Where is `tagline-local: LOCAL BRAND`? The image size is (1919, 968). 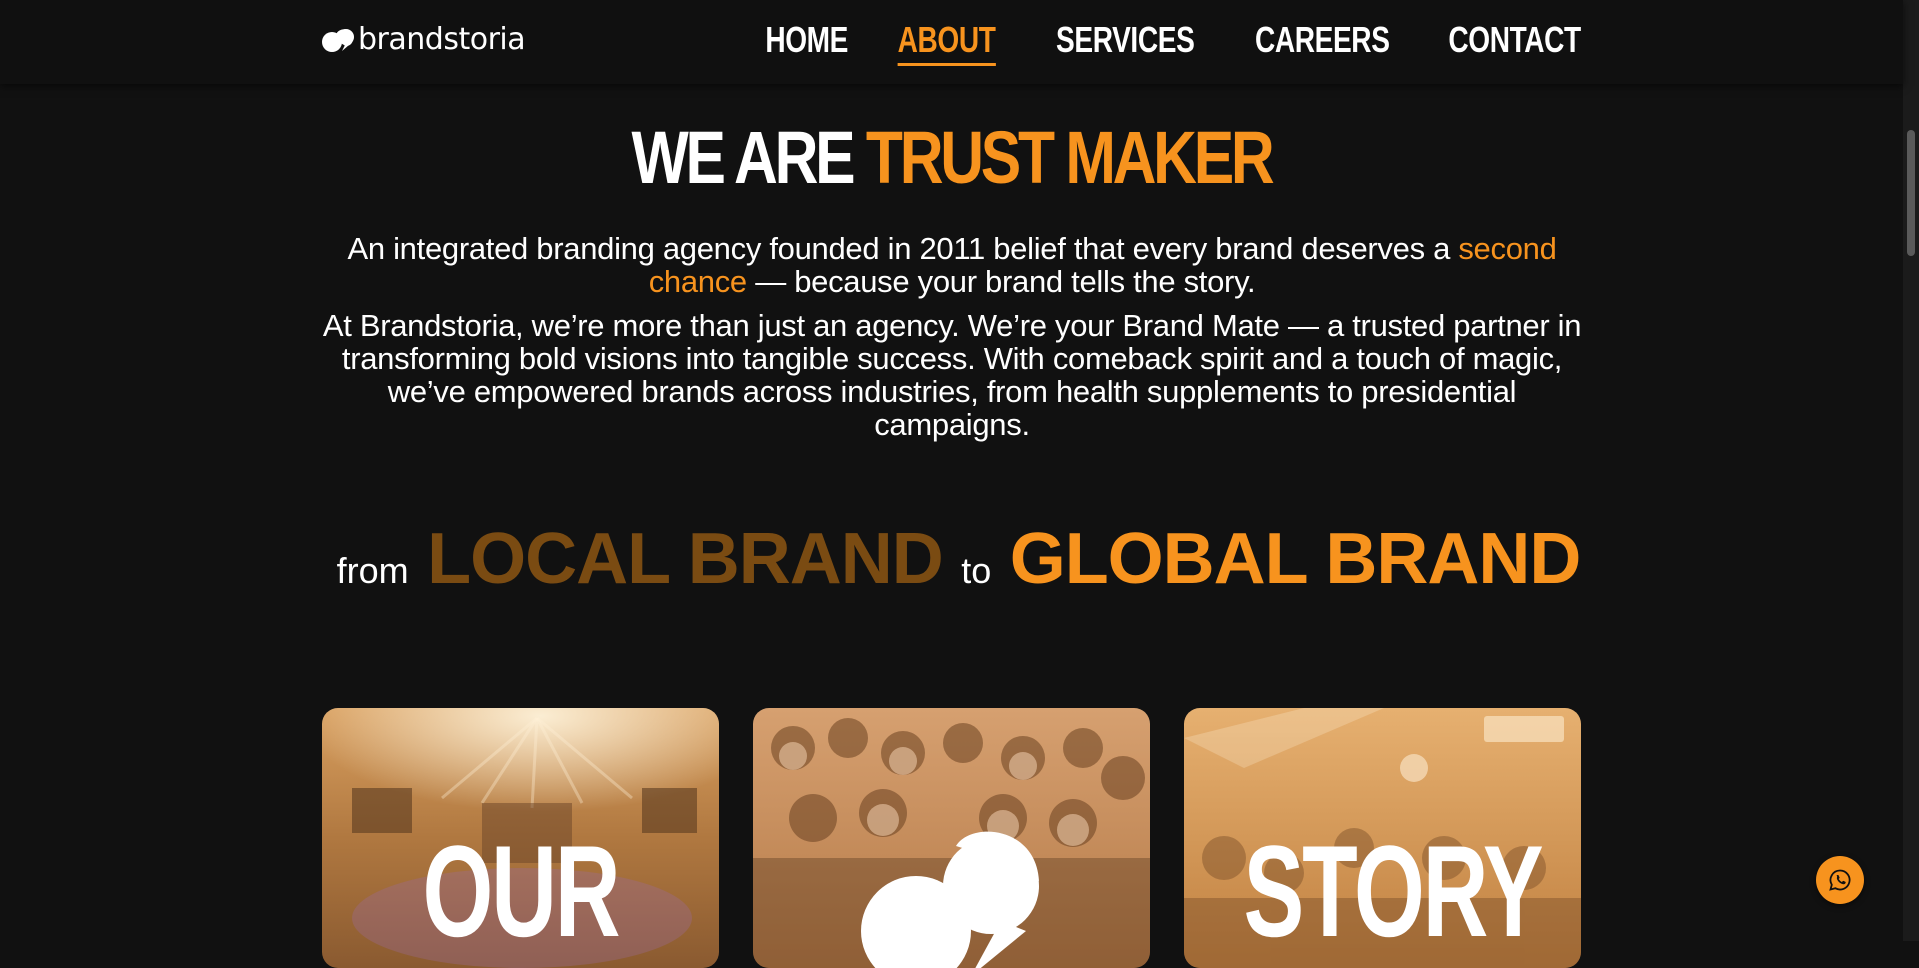
tagline-local: LOCAL BRAND is located at coordinates (685, 559).